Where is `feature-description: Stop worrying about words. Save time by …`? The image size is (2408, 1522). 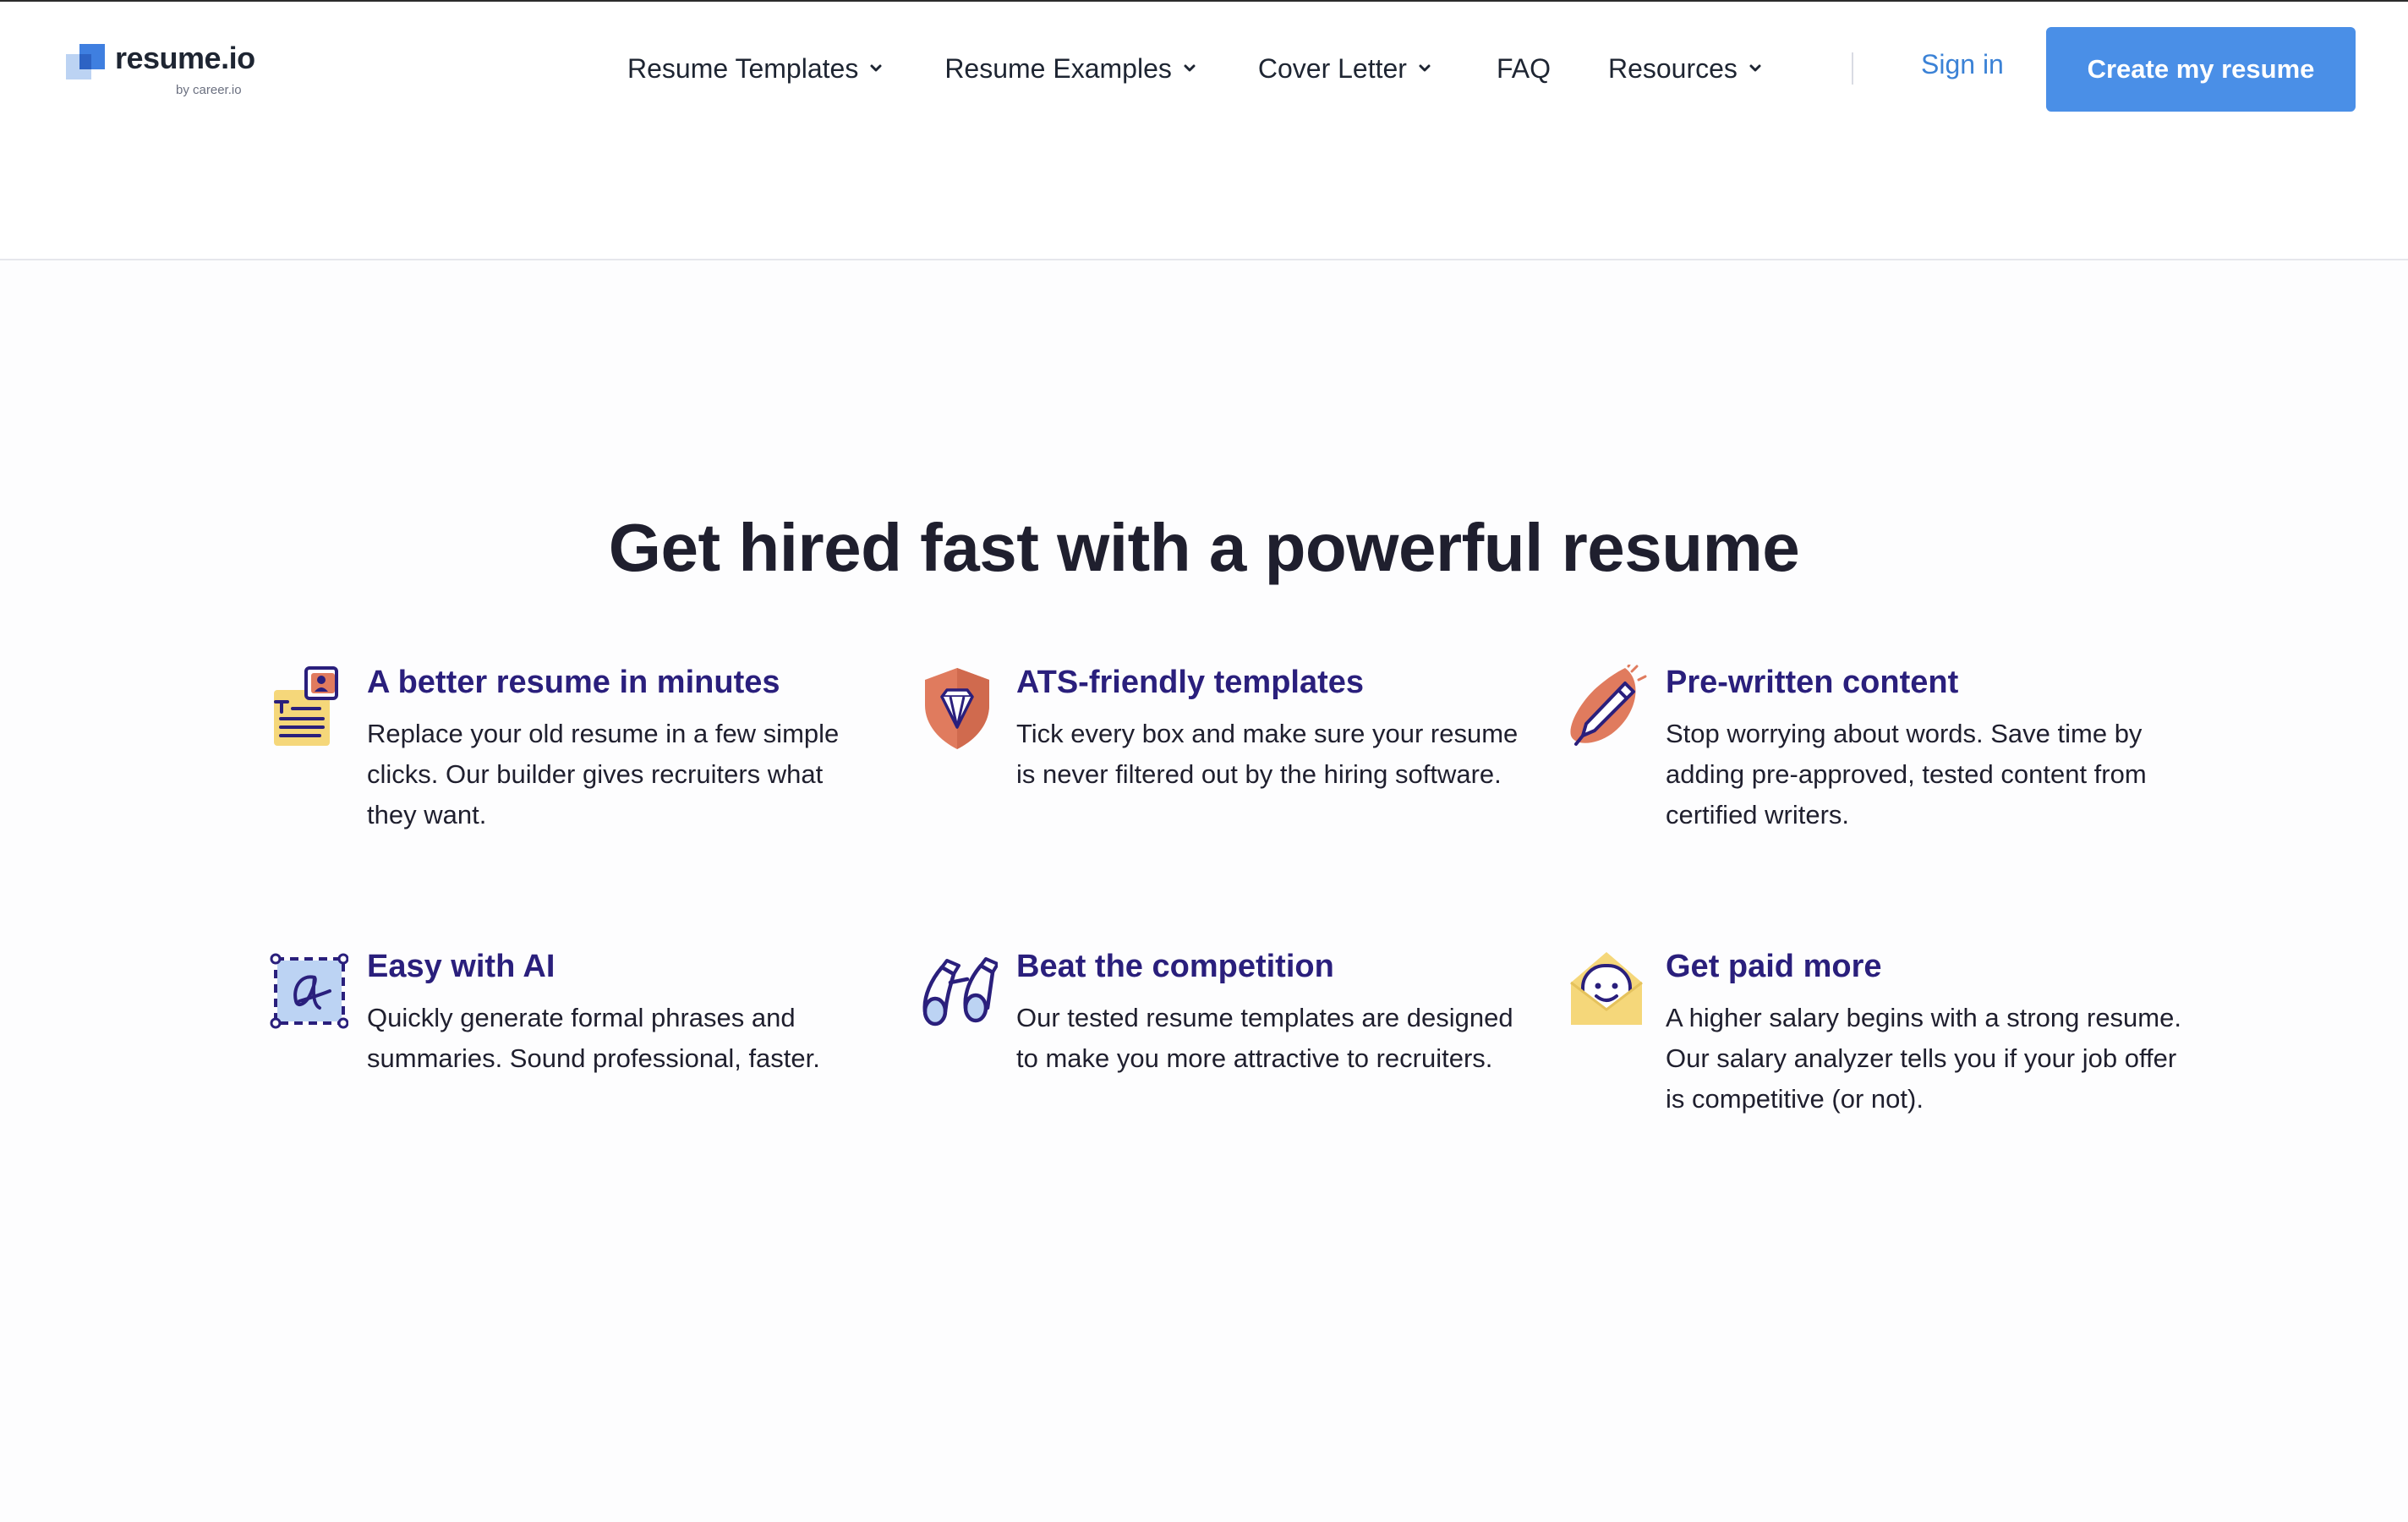
feature-description: Stop worrying about words. Save time by … is located at coordinates (1906, 774).